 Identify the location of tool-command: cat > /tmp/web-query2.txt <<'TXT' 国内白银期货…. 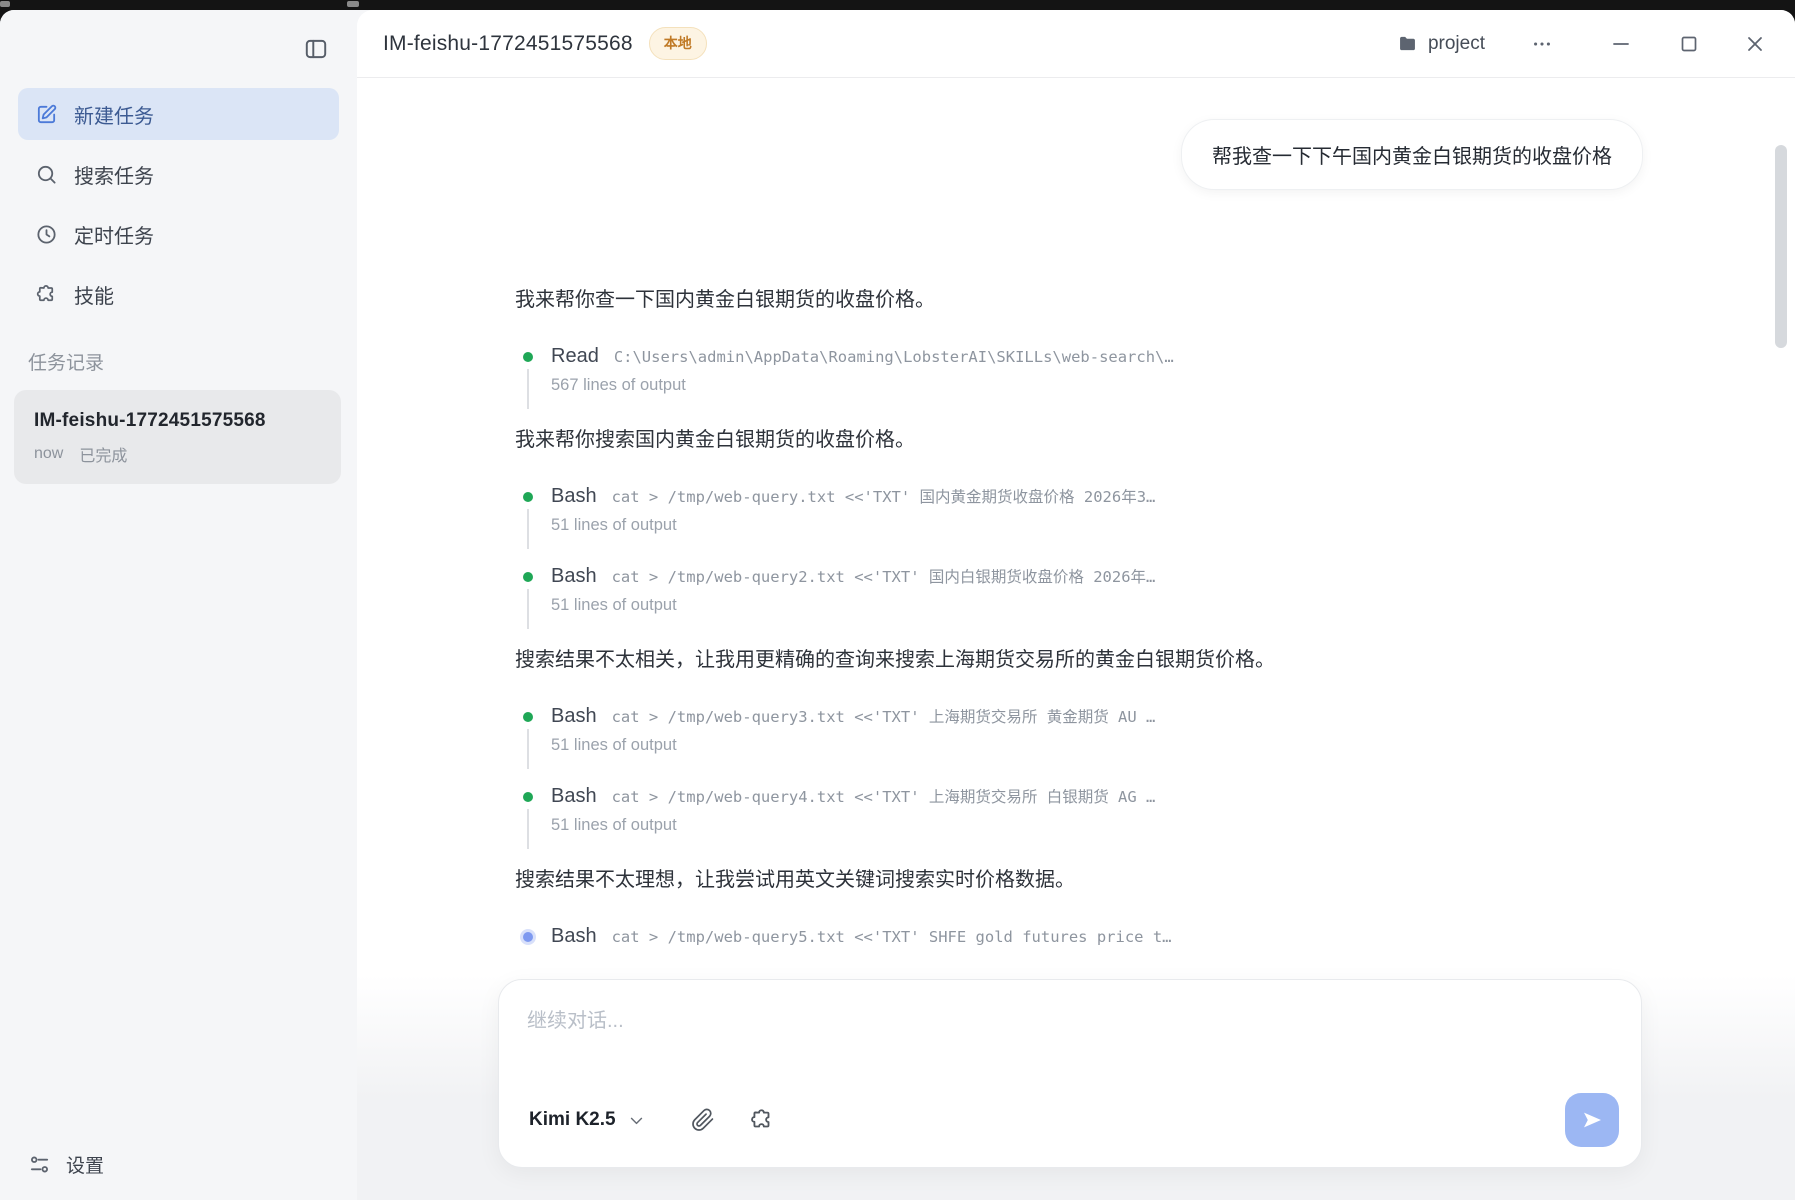
(883, 577).